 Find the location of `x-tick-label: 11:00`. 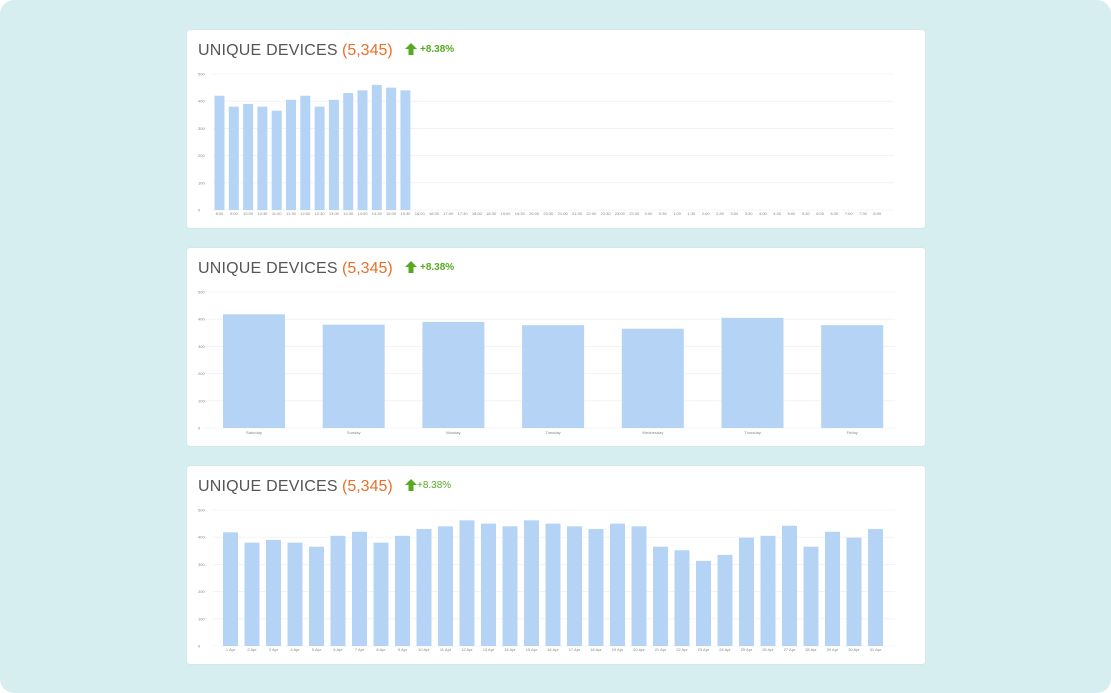

x-tick-label: 11:00 is located at coordinates (277, 213).